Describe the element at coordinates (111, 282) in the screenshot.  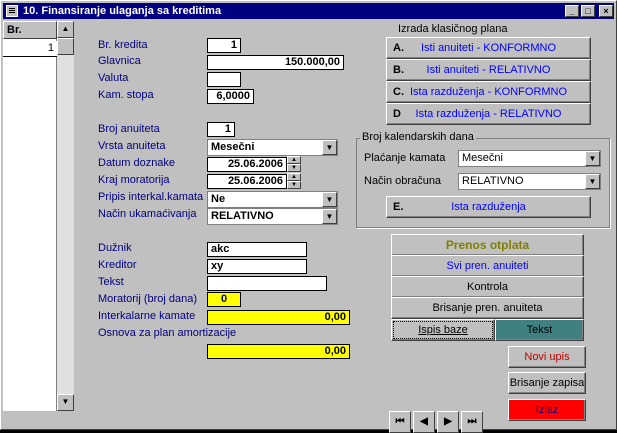
I see `tekst-label: Tekst` at that location.